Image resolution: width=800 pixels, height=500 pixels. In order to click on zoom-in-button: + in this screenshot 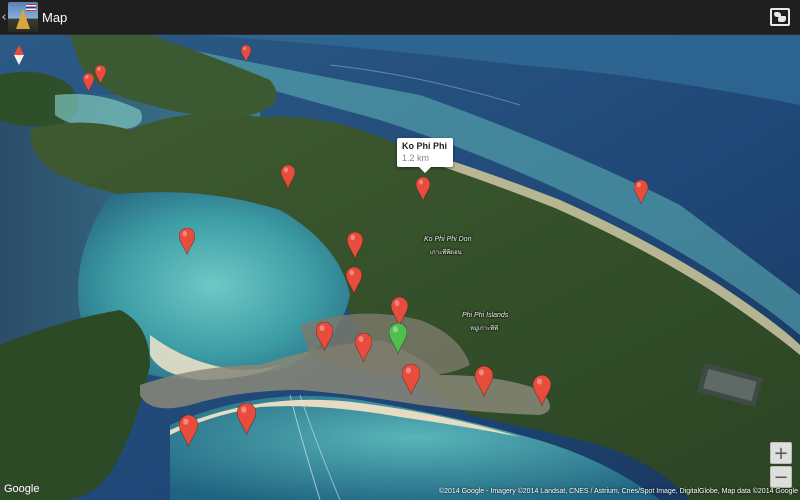, I will do `click(781, 453)`.